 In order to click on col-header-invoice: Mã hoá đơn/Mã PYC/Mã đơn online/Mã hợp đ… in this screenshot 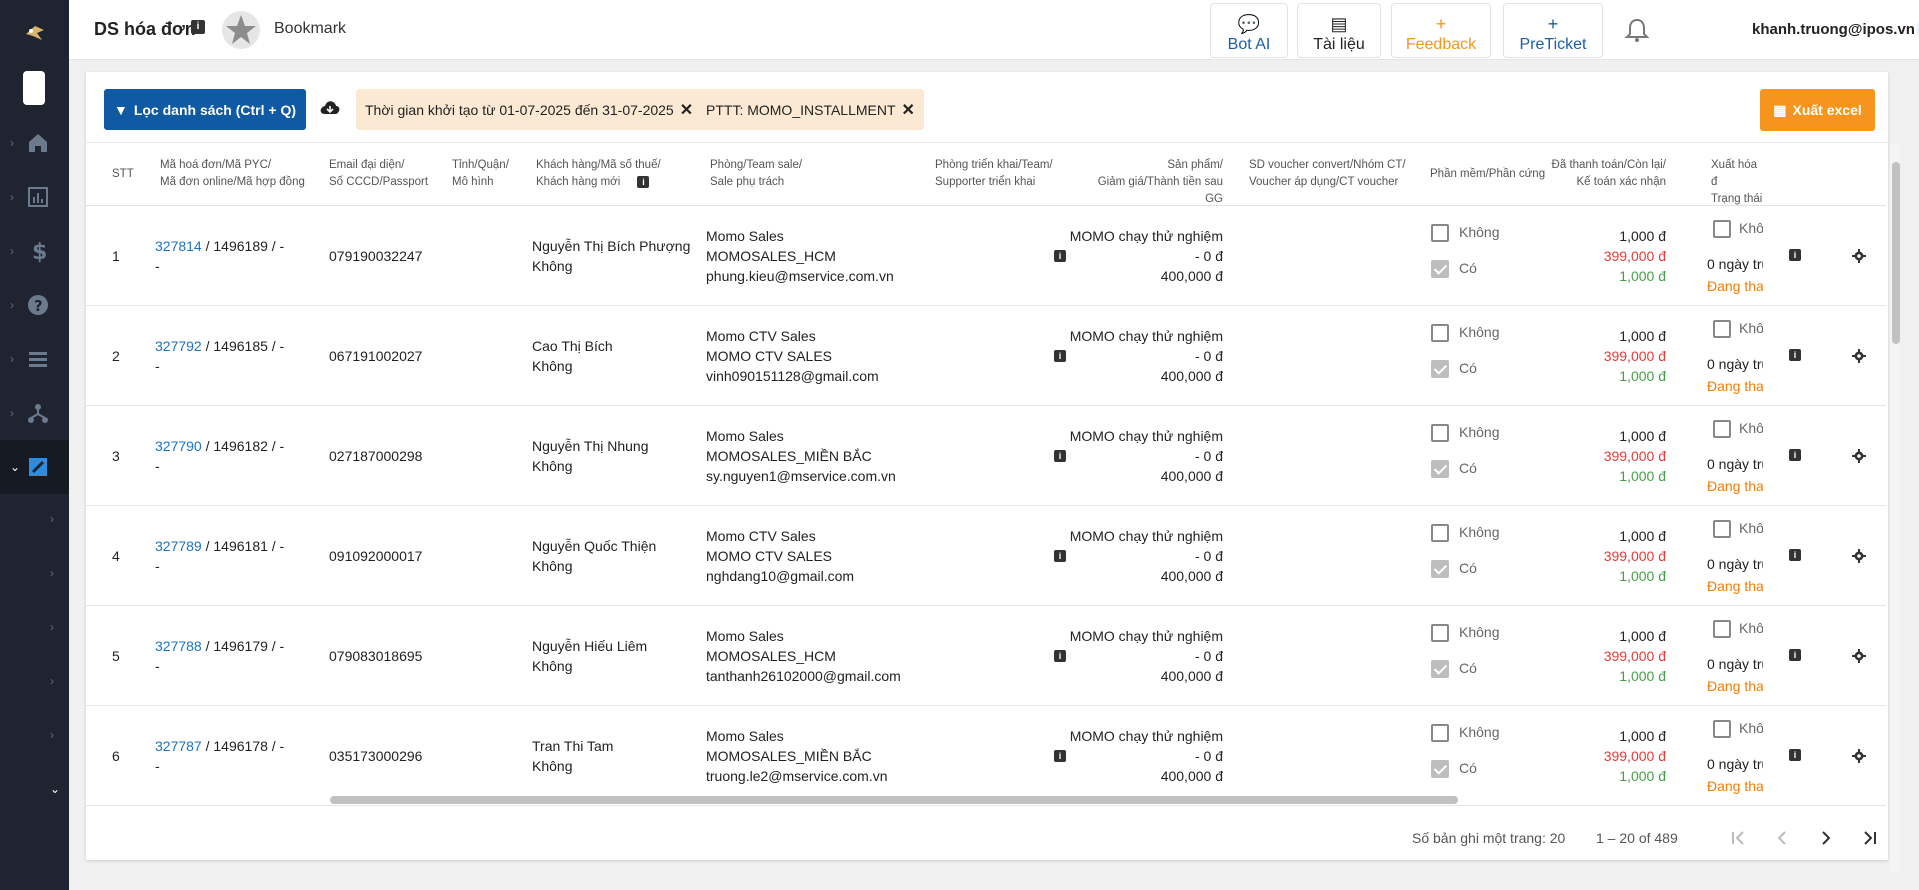, I will do `click(232, 173)`.